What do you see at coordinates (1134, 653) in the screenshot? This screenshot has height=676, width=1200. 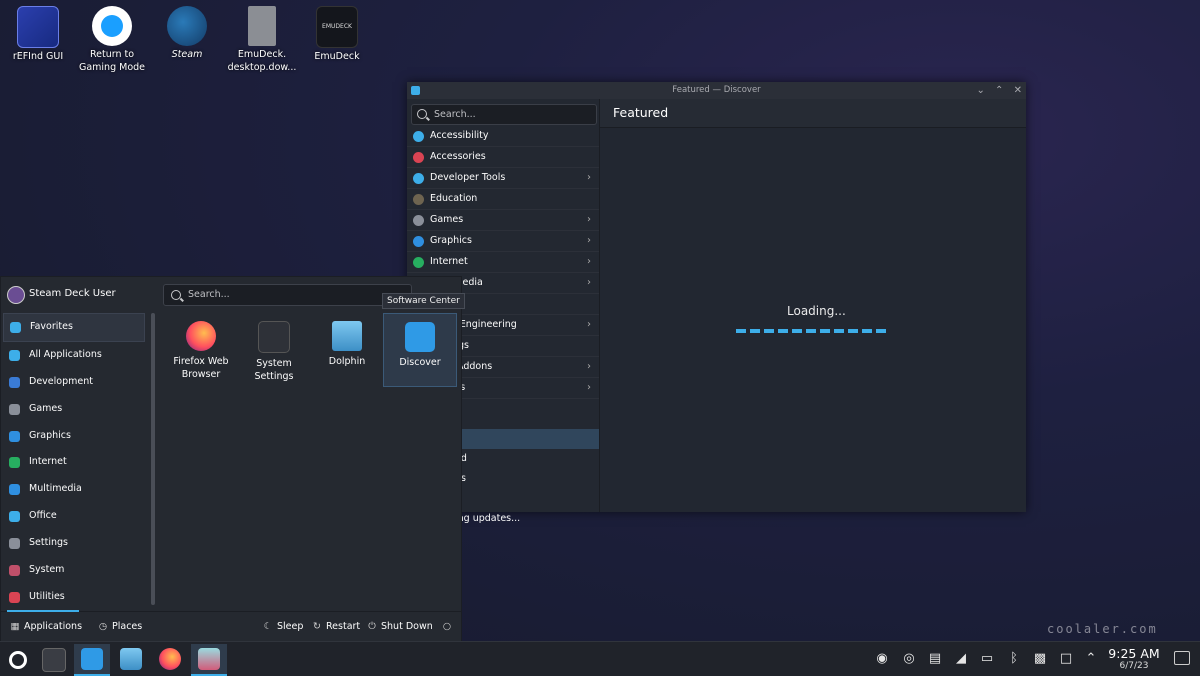 I see `clock-time: 9:25 AM` at bounding box center [1134, 653].